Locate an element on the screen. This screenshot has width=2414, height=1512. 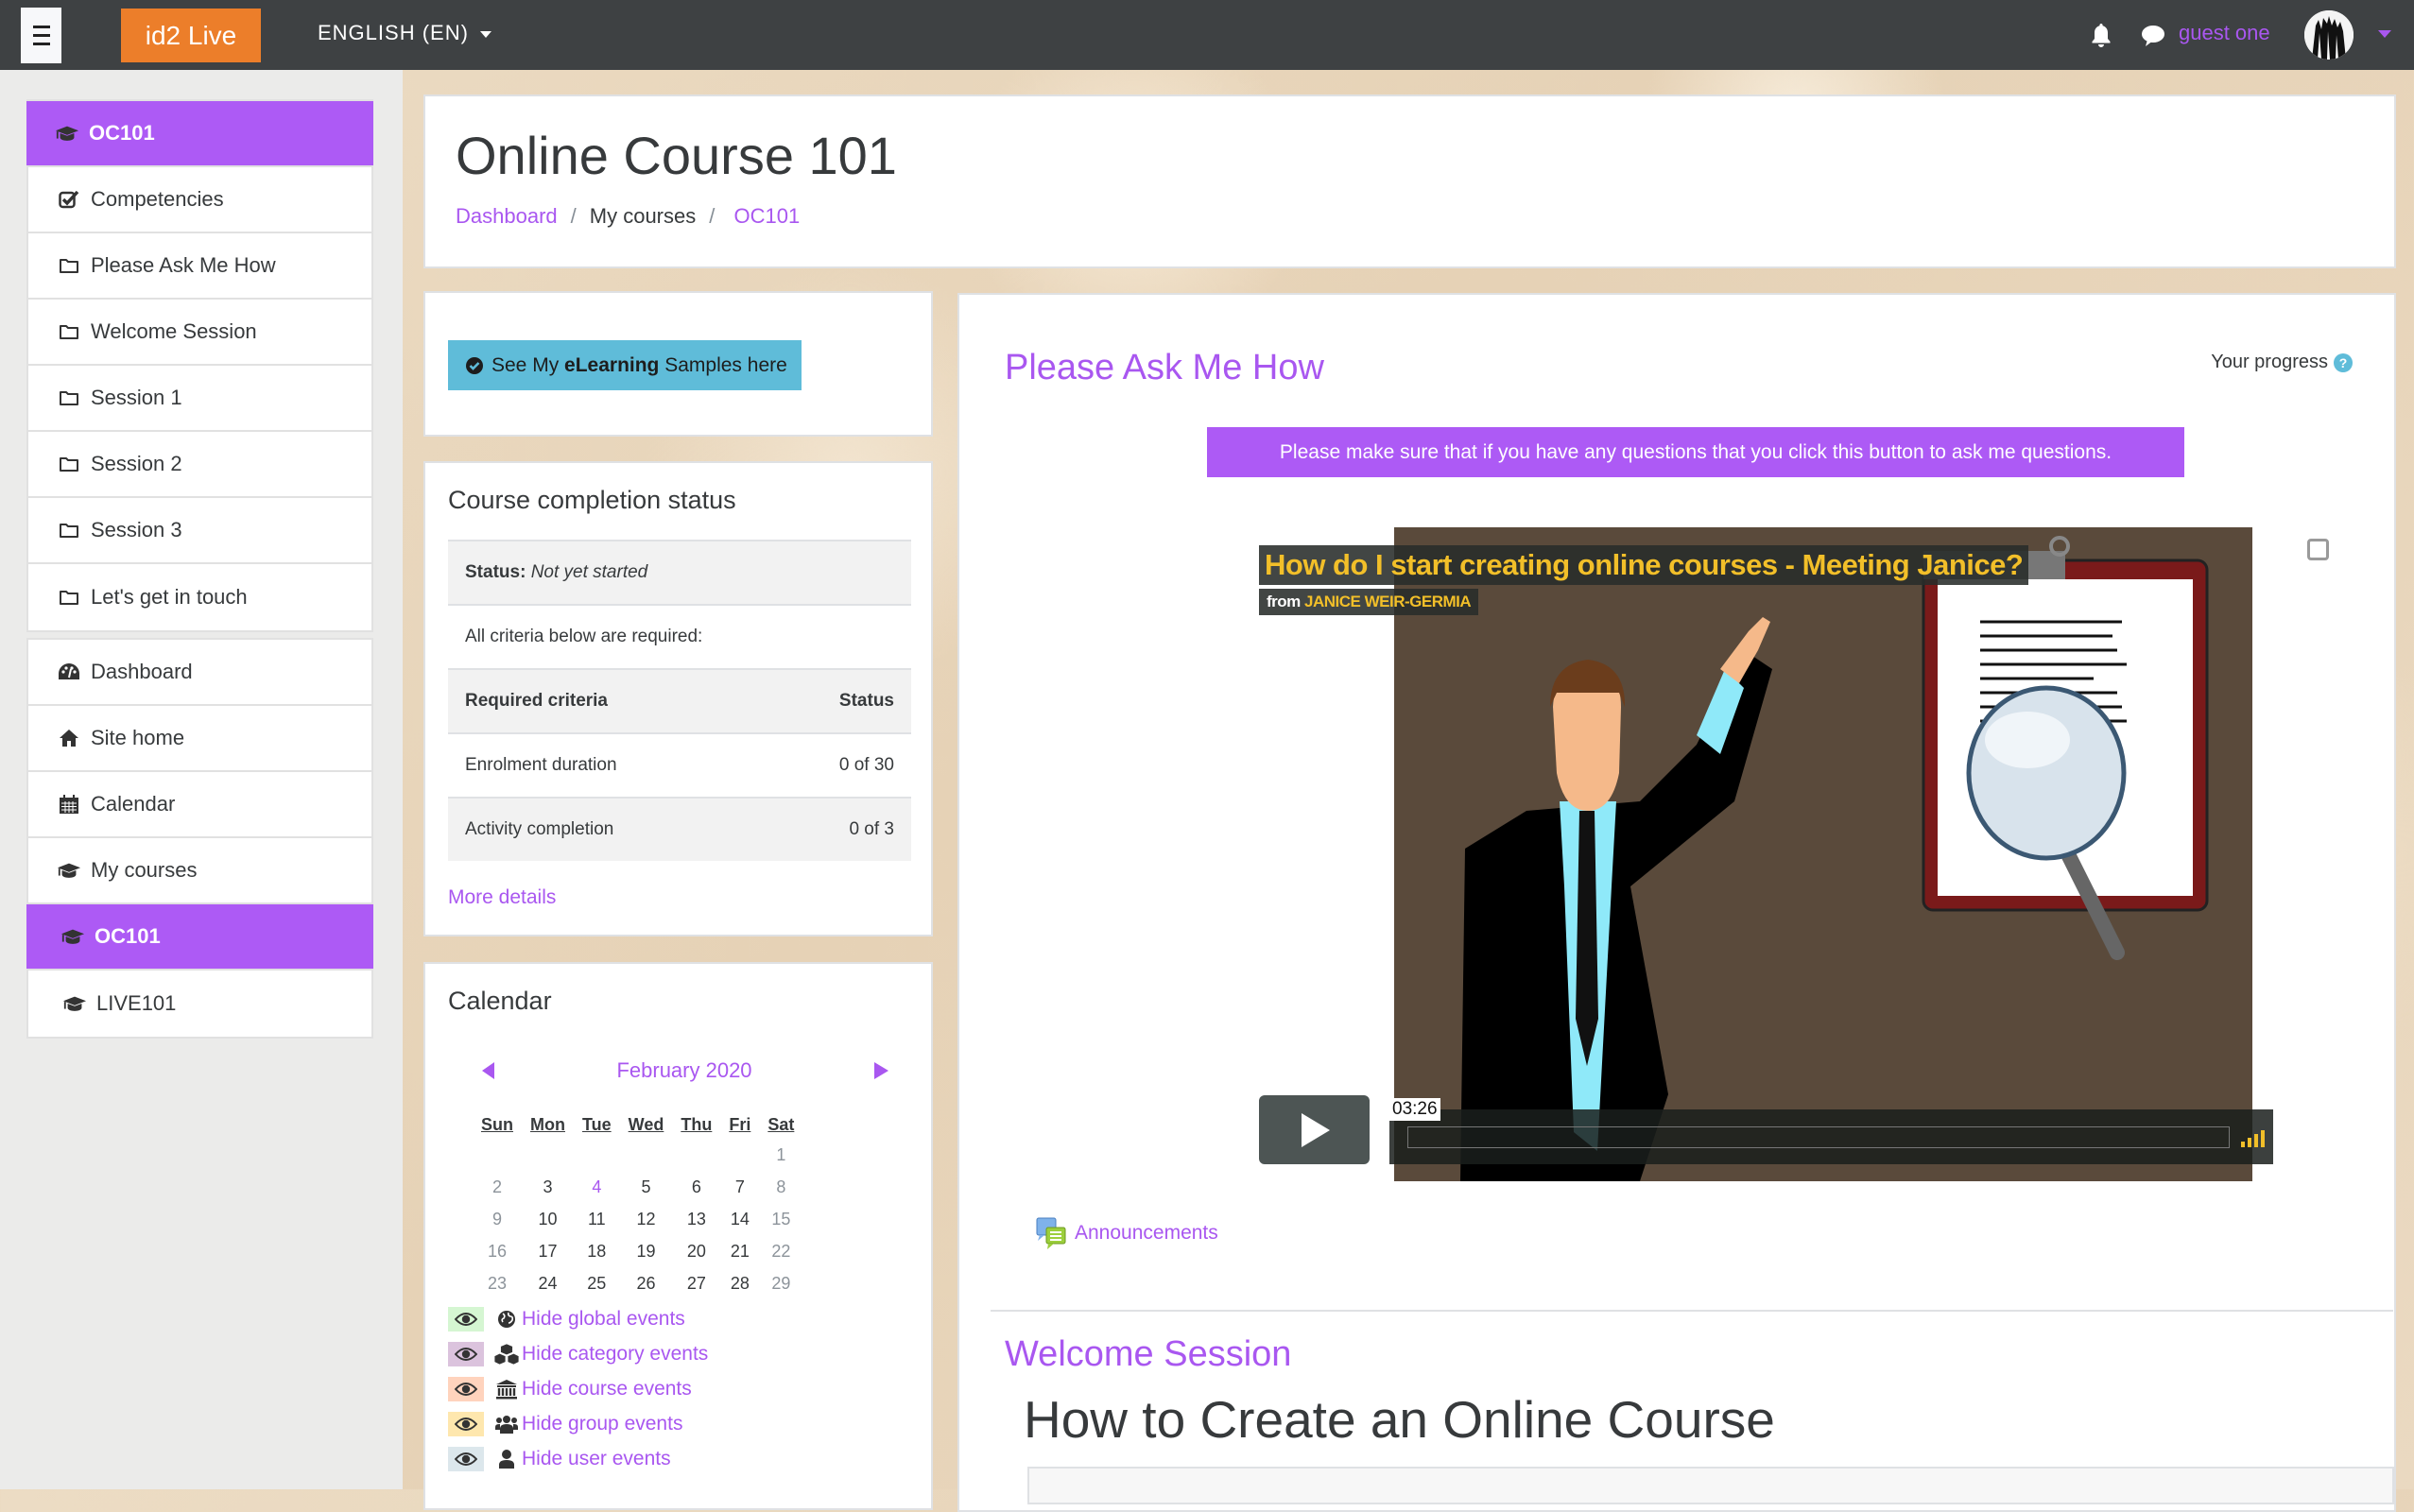
calendar-day: 1 is located at coordinates (780, 1155).